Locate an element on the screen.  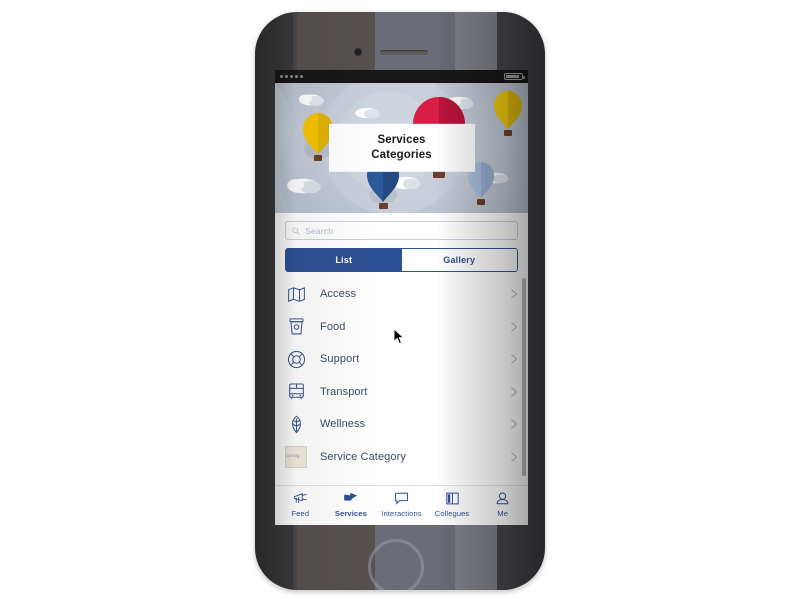
tab-gallery: Gallery is located at coordinates (459, 260).